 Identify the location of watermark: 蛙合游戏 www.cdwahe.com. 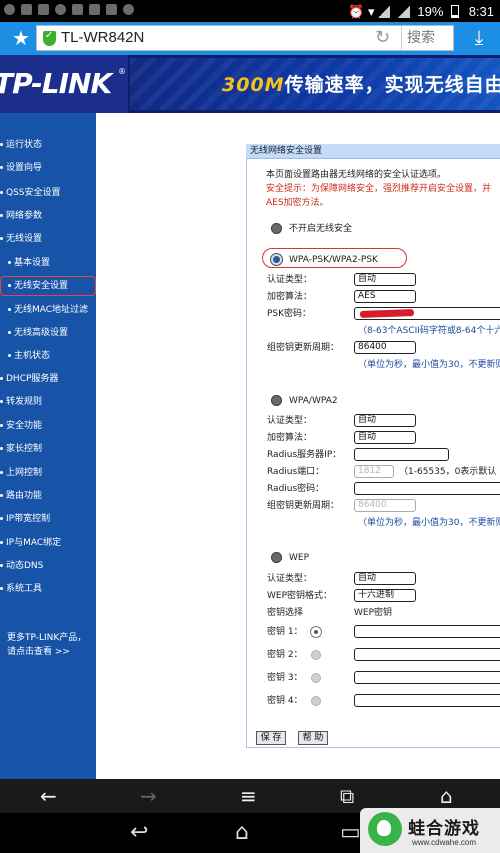
(430, 830).